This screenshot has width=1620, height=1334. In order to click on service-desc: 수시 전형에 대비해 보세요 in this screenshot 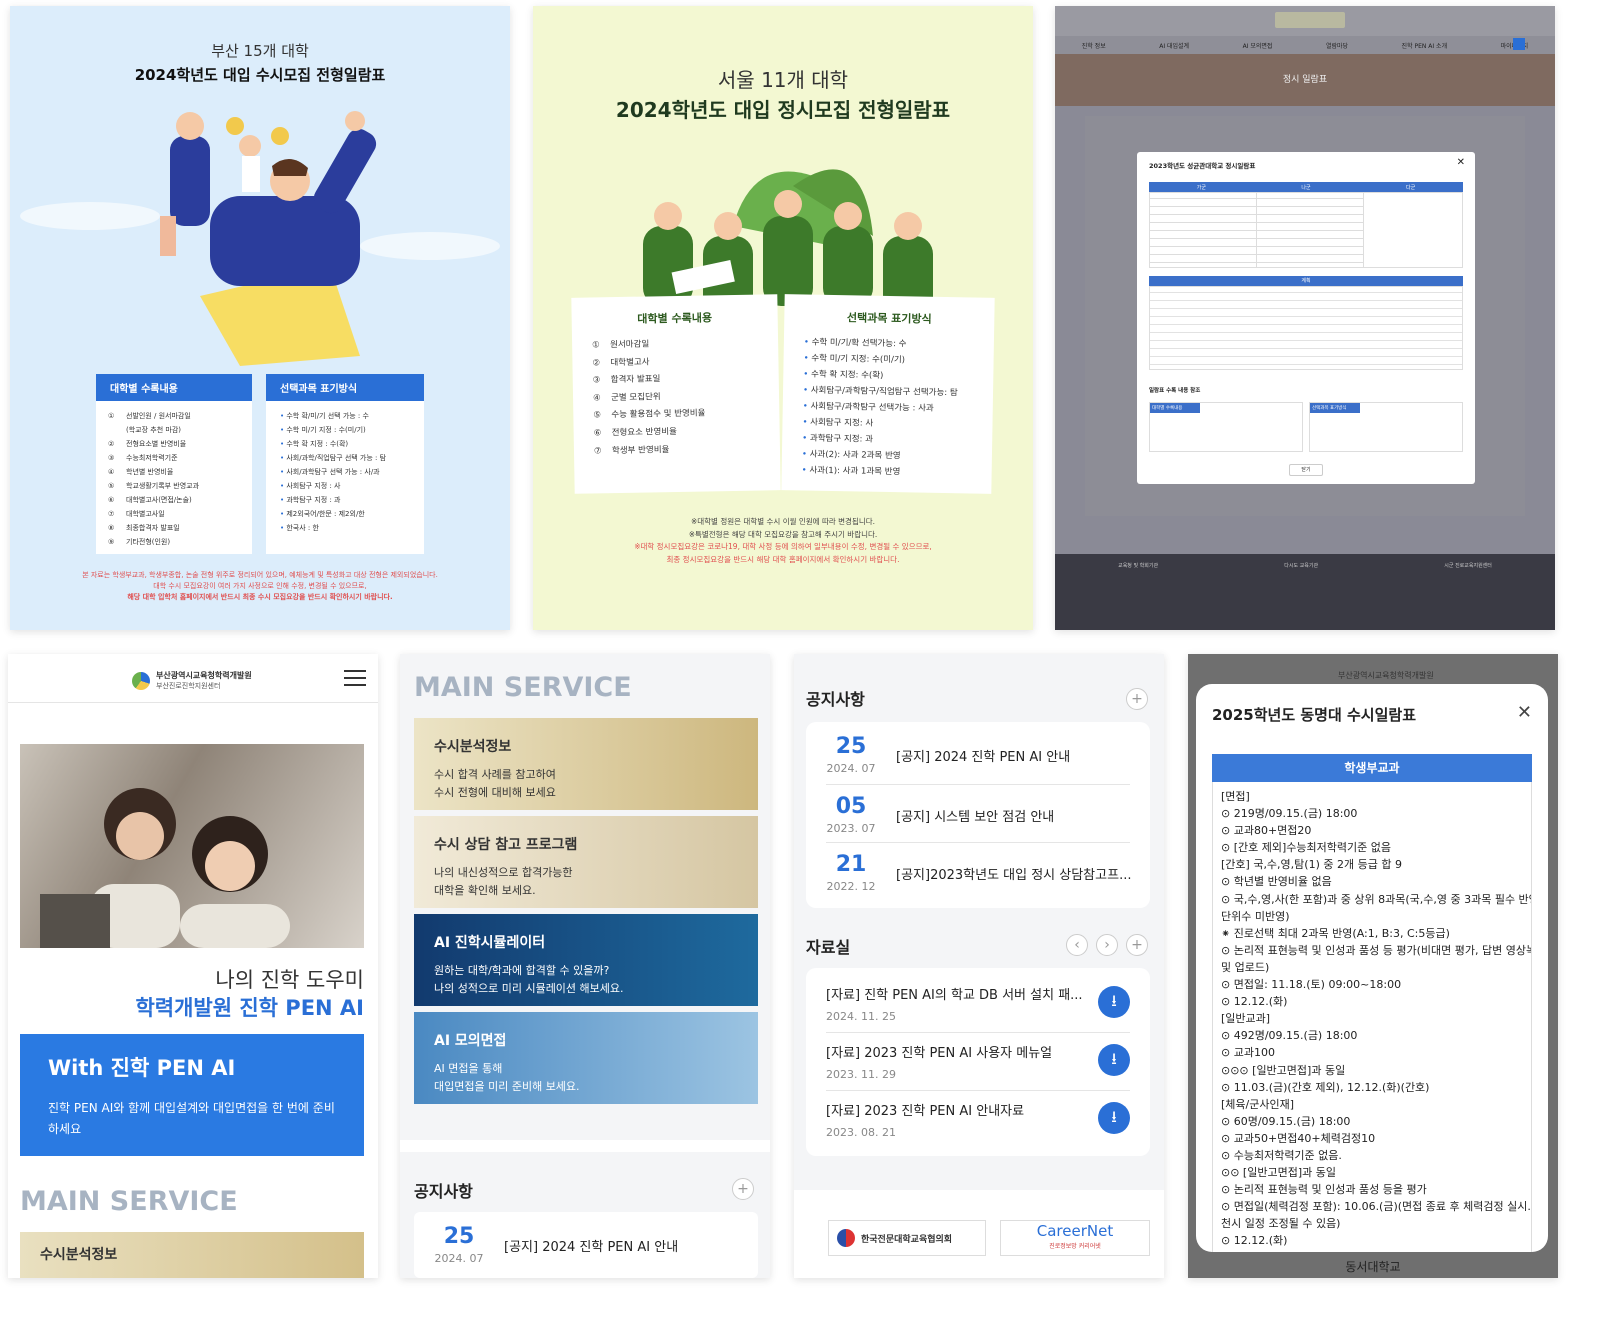, I will do `click(495, 792)`.